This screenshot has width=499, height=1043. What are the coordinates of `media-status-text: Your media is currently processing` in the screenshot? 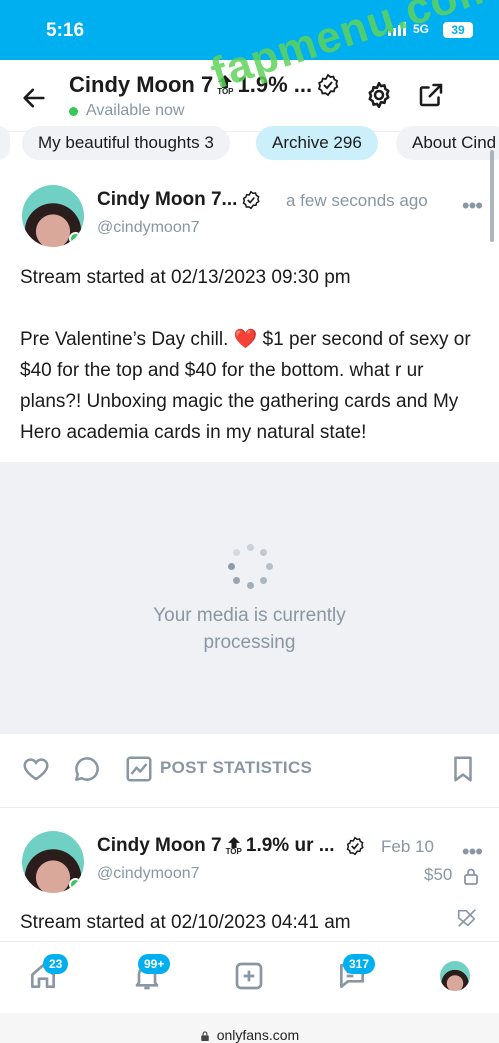 It's located at (249, 629).